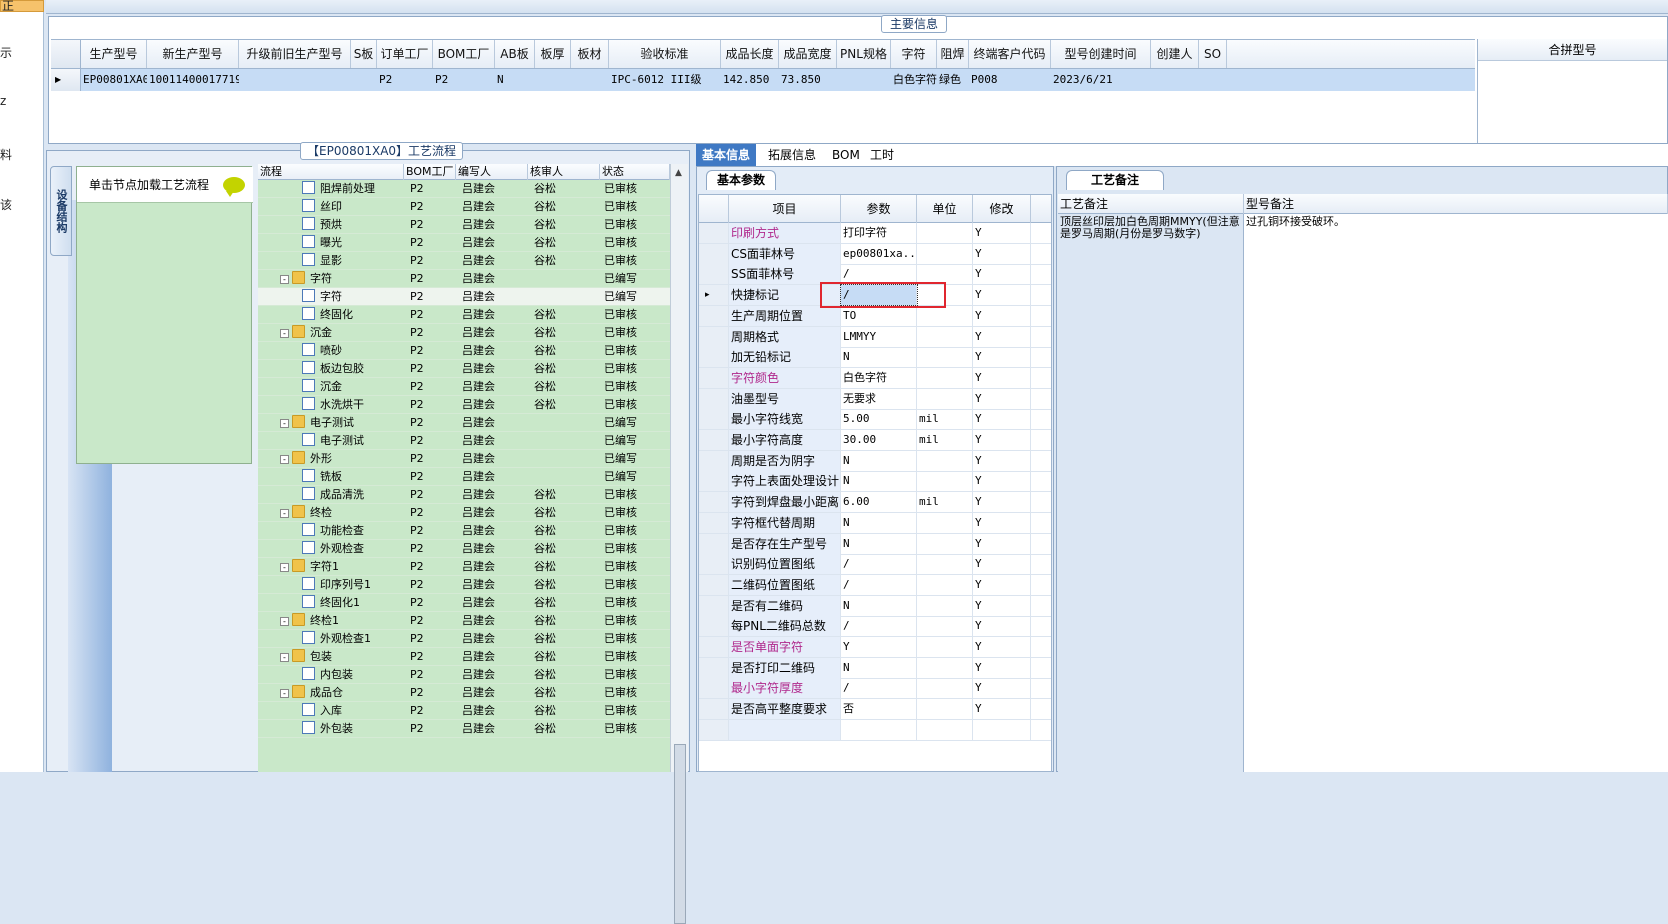 This screenshot has width=1668, height=924. Describe the element at coordinates (333, 405) in the screenshot. I see `flow-node: 水洗烘干` at that location.